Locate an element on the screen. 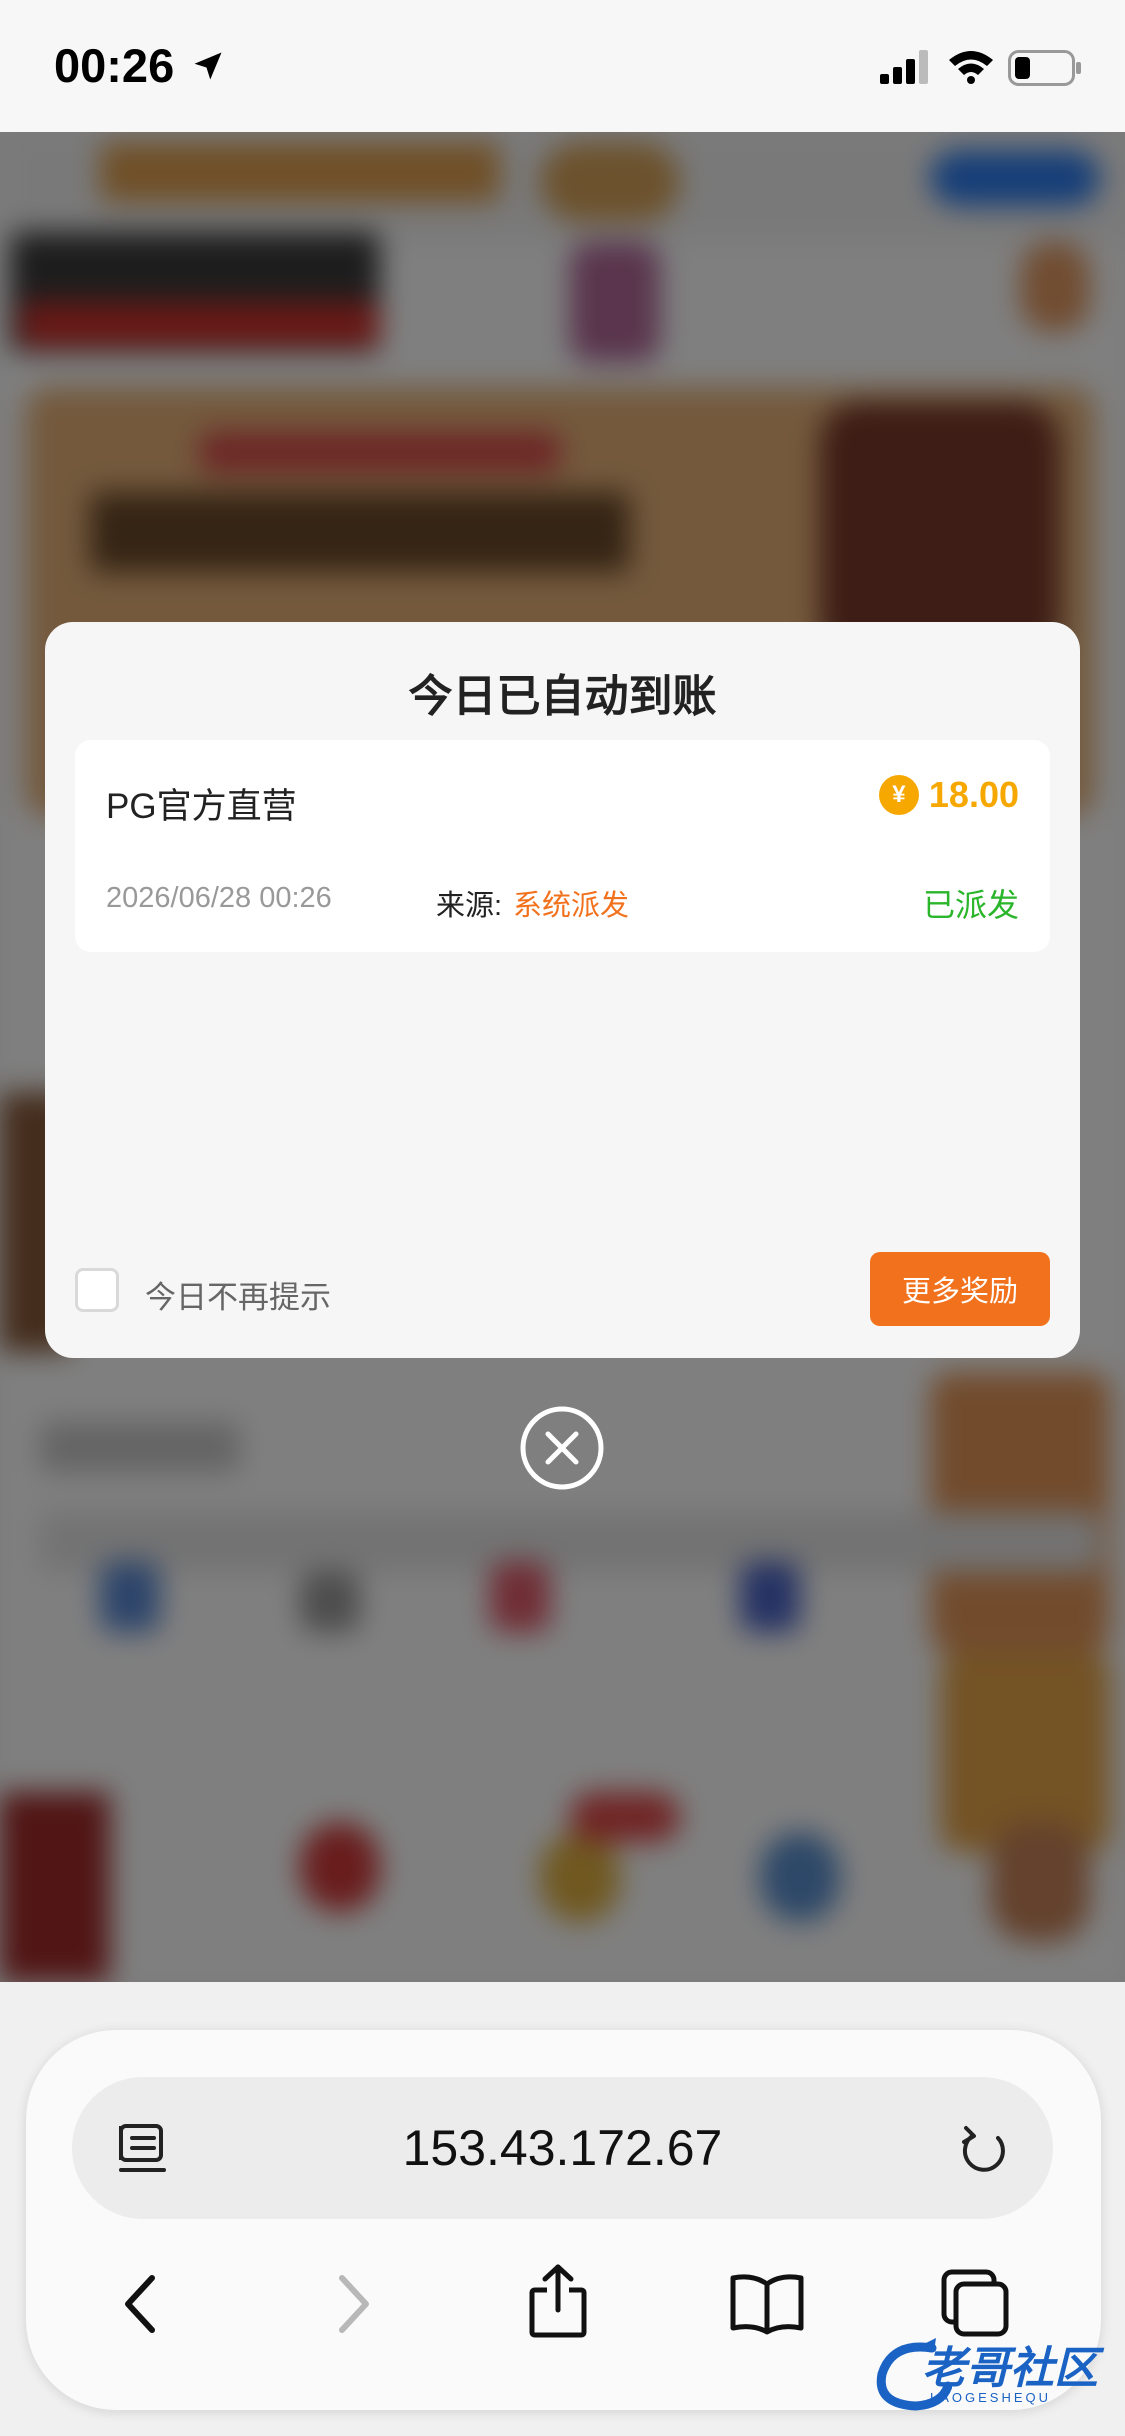  reward-name: PG官方直营 is located at coordinates (201, 806).